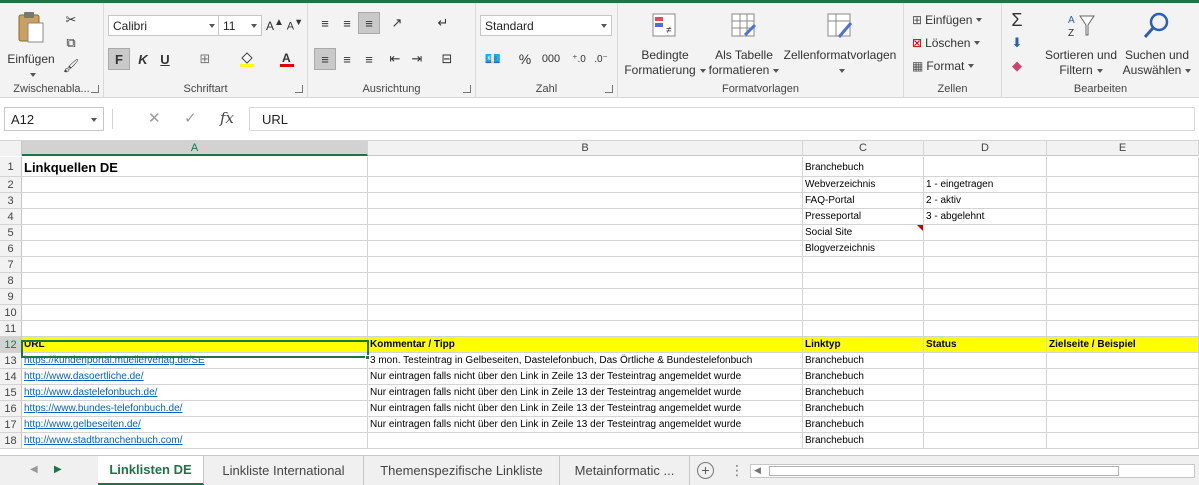 This screenshot has width=1199, height=485. Describe the element at coordinates (863, 201) in the screenshot. I see `cell-c3: FAQ-Portal` at that location.